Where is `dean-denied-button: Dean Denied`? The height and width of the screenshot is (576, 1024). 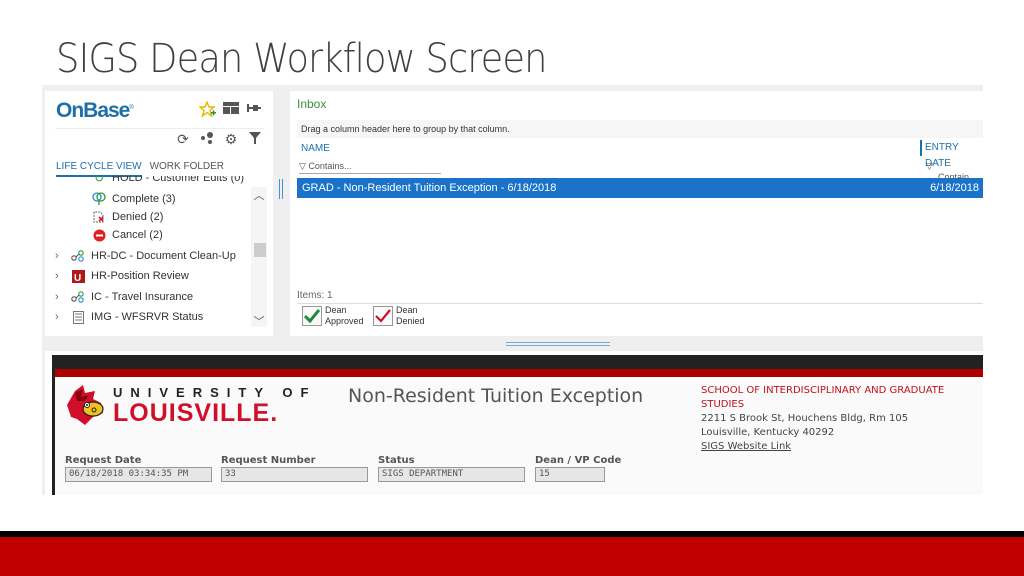
dean-denied-button: Dean Denied is located at coordinates (399, 316).